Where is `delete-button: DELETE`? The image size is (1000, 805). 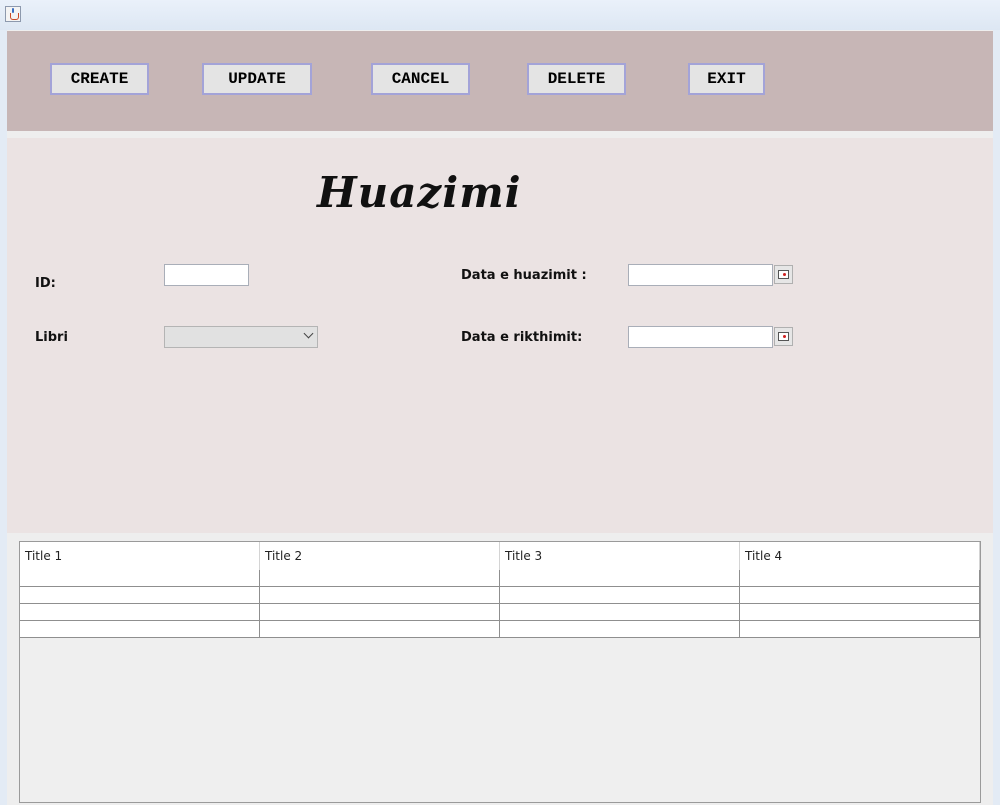
delete-button: DELETE is located at coordinates (576, 79).